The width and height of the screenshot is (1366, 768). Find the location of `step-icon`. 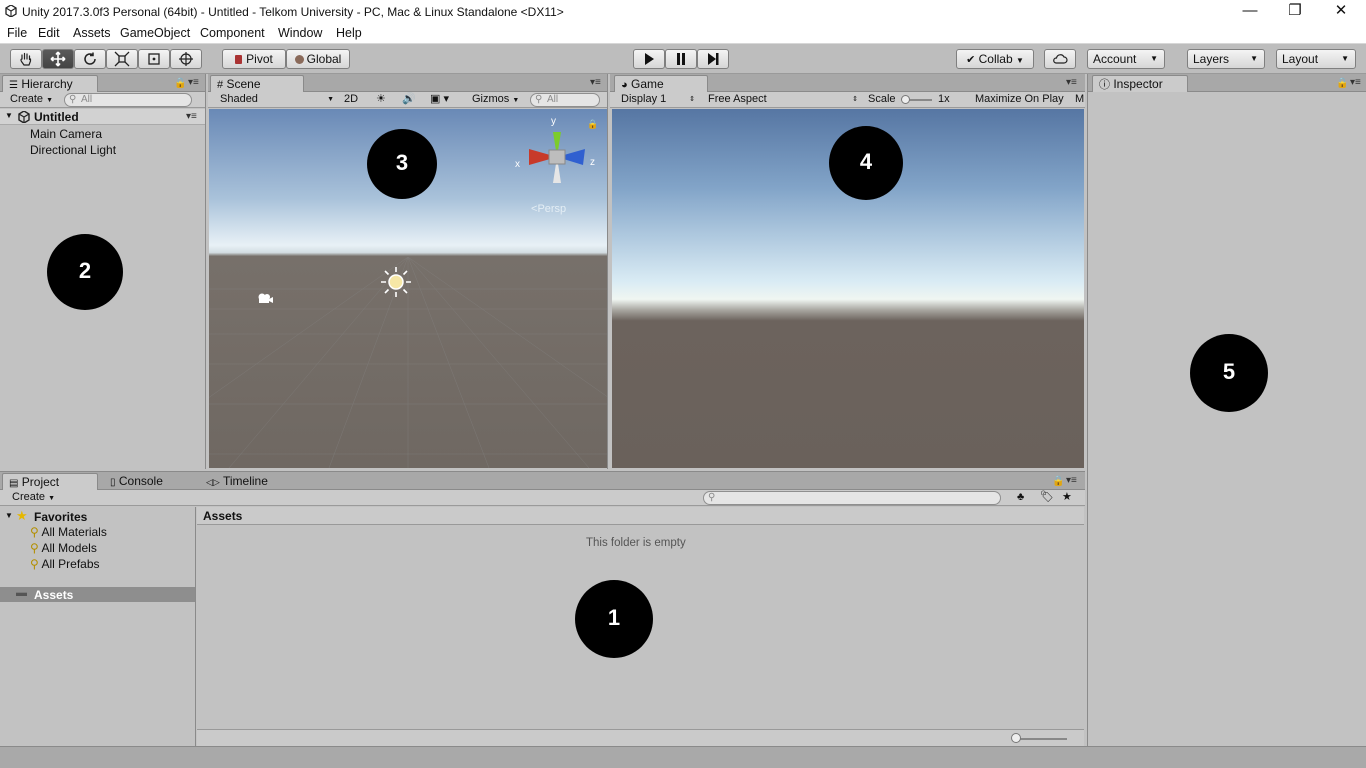

step-icon is located at coordinates (713, 59).